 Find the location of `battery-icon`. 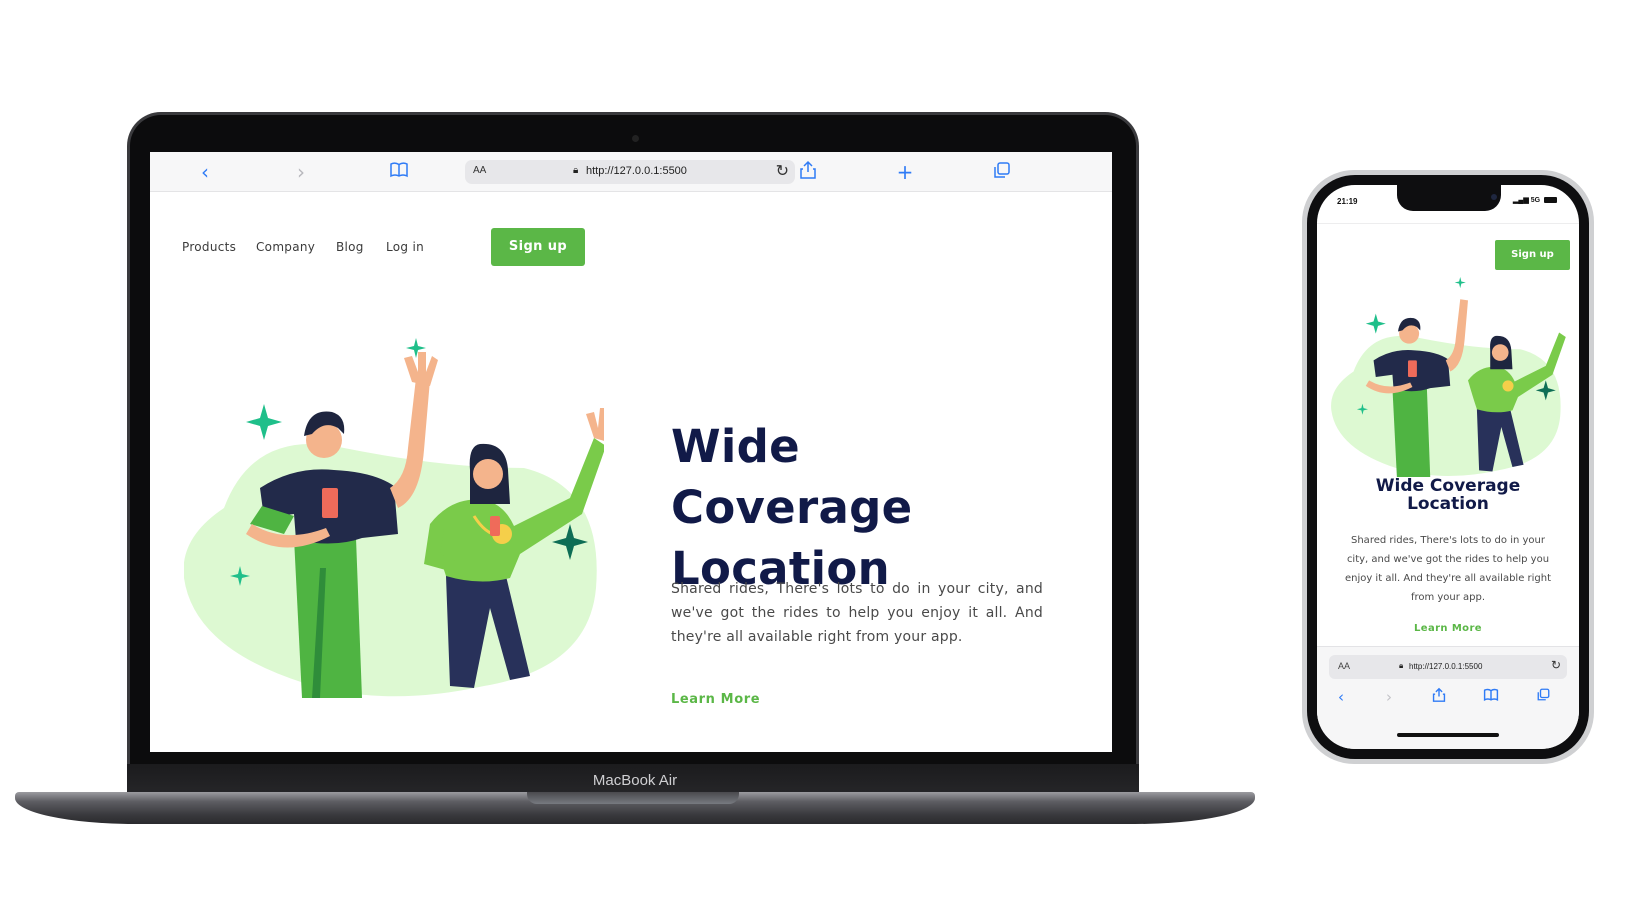

battery-icon is located at coordinates (1550, 200).